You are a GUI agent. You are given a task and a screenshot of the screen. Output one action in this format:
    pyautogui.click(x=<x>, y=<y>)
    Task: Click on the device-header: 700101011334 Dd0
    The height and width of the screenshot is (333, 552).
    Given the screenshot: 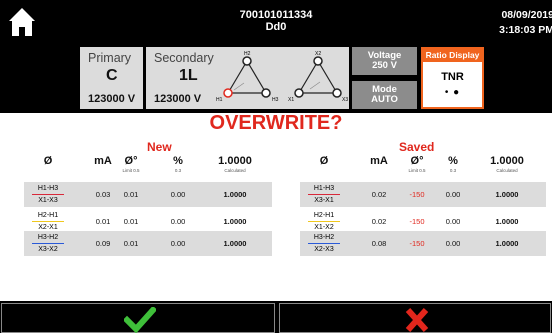 What is the action you would take?
    pyautogui.click(x=276, y=21)
    